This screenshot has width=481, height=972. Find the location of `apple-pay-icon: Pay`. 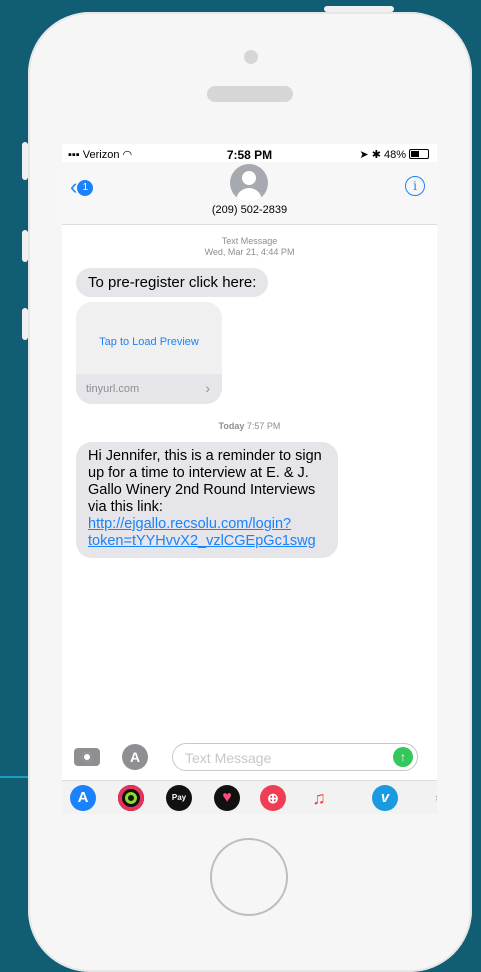

apple-pay-icon: Pay is located at coordinates (179, 798).